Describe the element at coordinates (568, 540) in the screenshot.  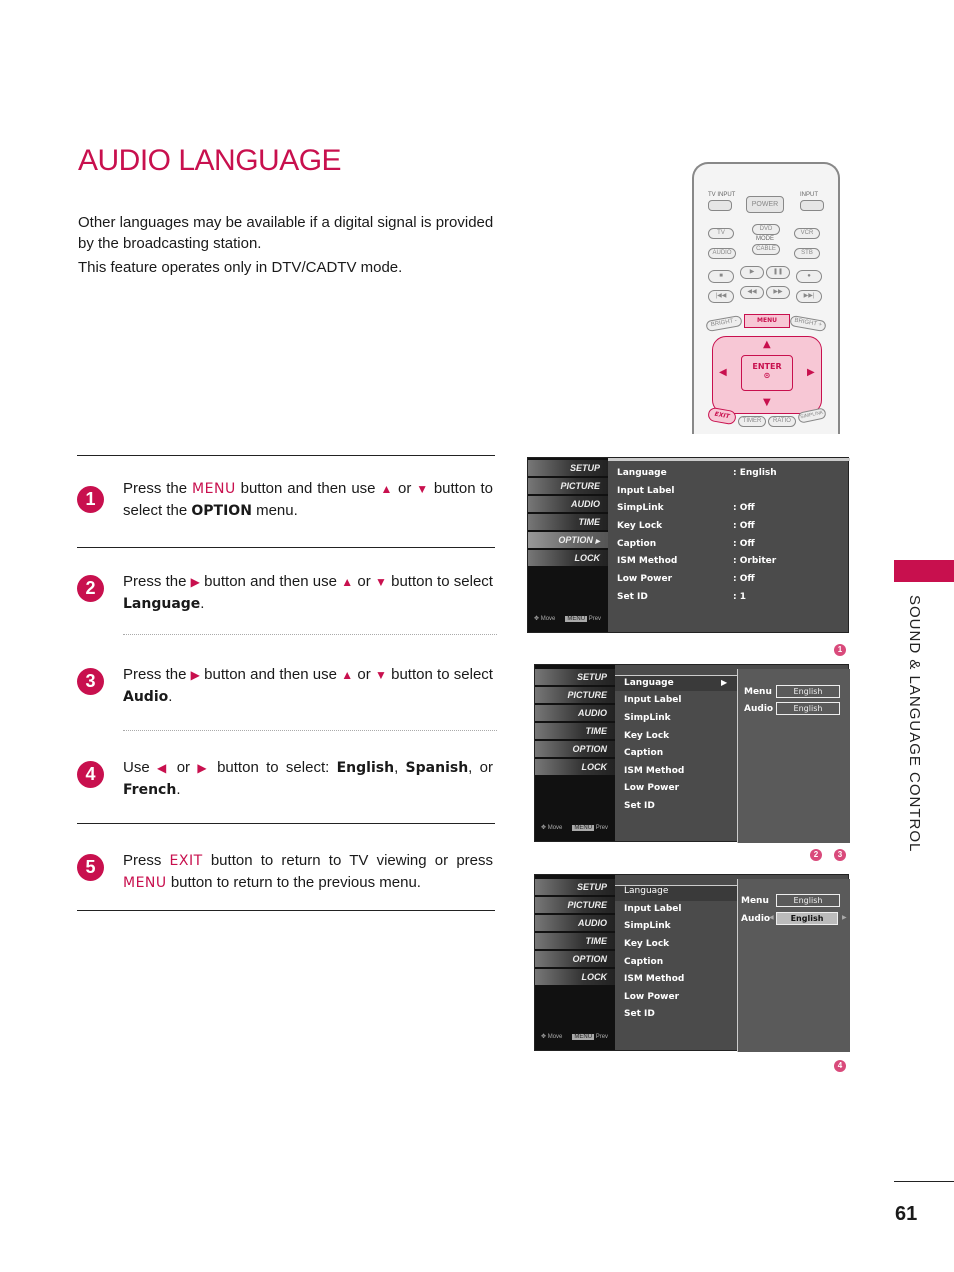
I see `osd-side-item-option: OPTION ▶` at that location.